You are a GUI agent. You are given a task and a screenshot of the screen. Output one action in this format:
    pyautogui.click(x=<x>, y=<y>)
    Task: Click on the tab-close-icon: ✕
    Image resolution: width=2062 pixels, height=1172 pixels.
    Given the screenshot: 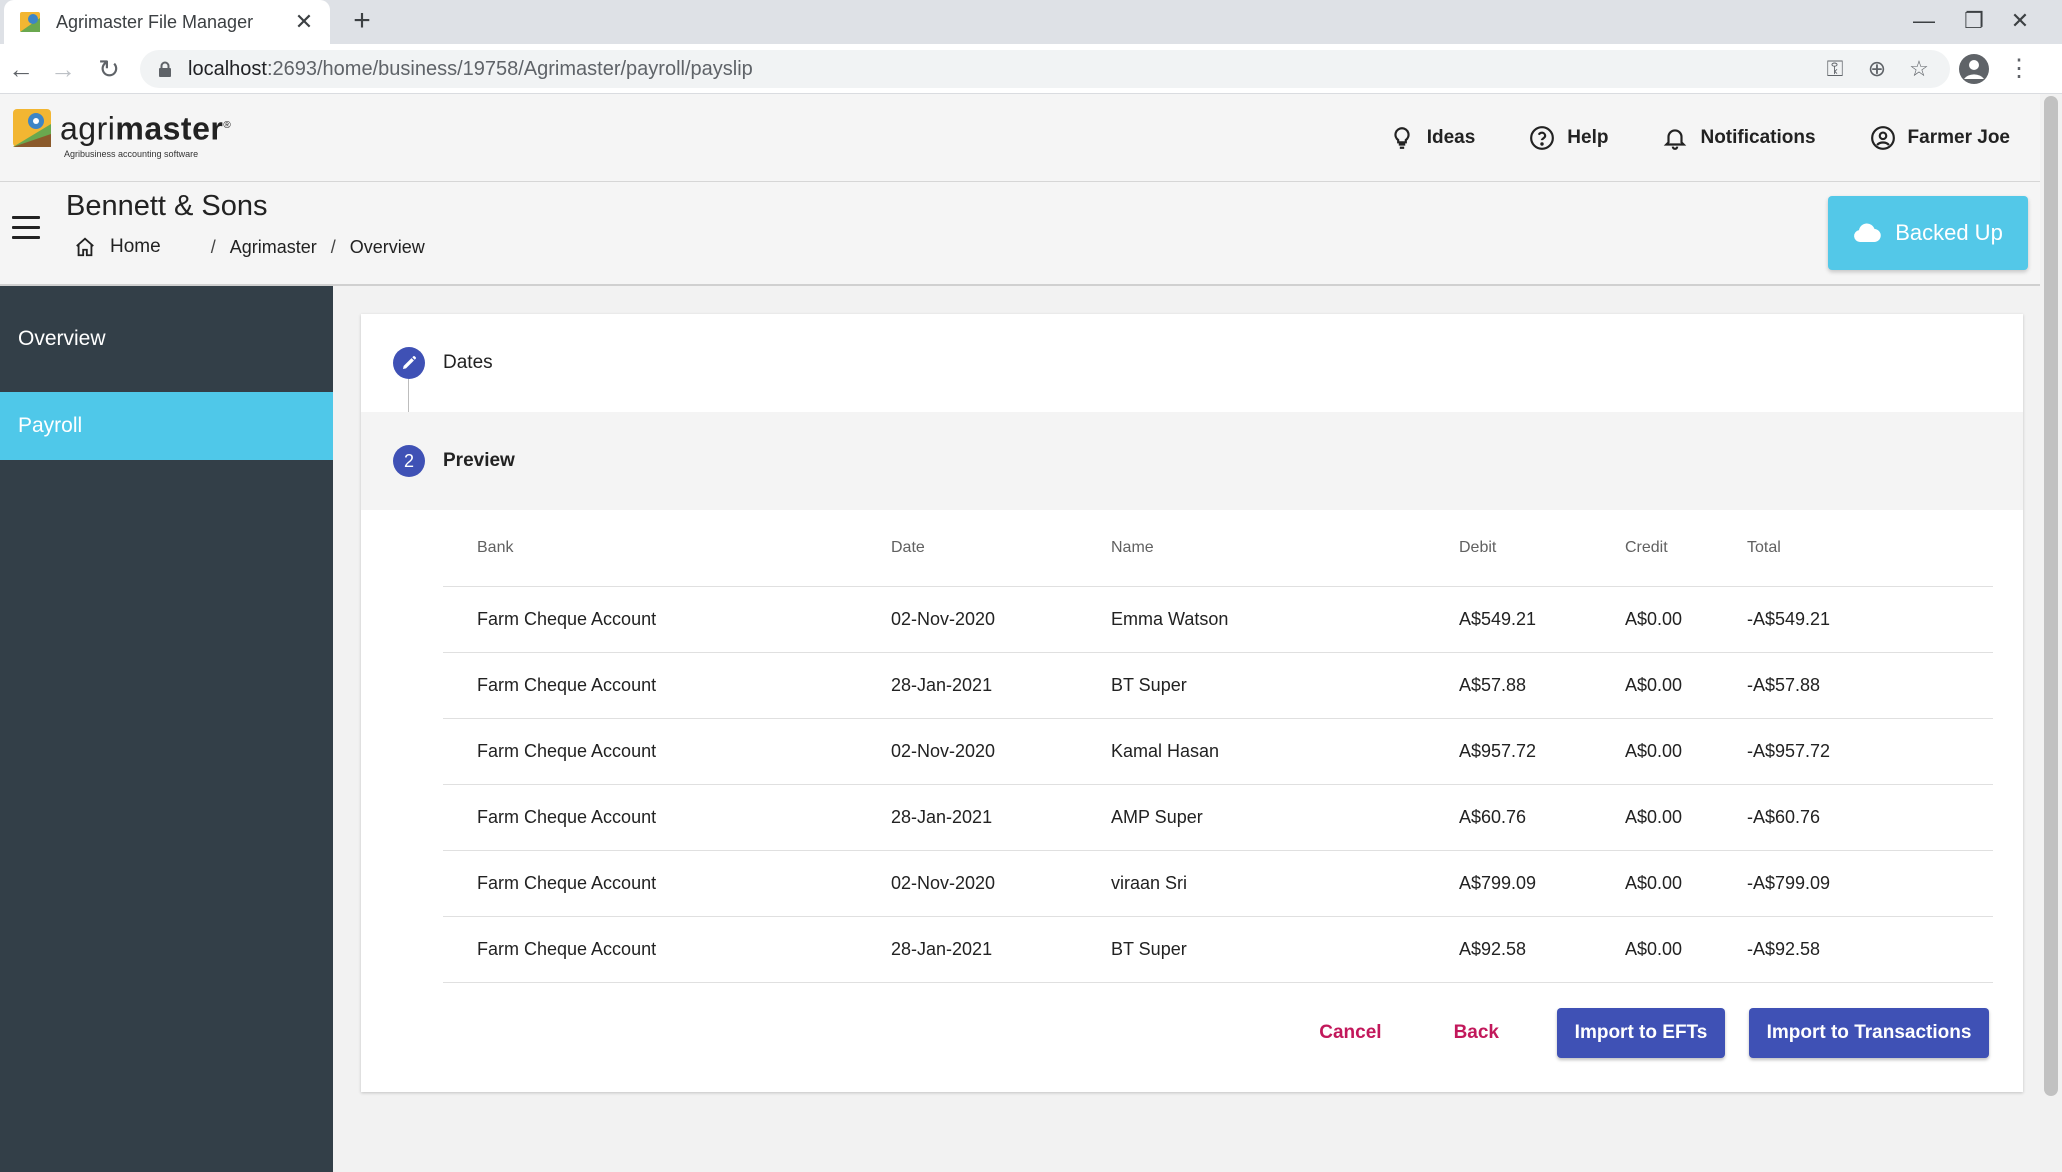 What is the action you would take?
    pyautogui.click(x=304, y=22)
    